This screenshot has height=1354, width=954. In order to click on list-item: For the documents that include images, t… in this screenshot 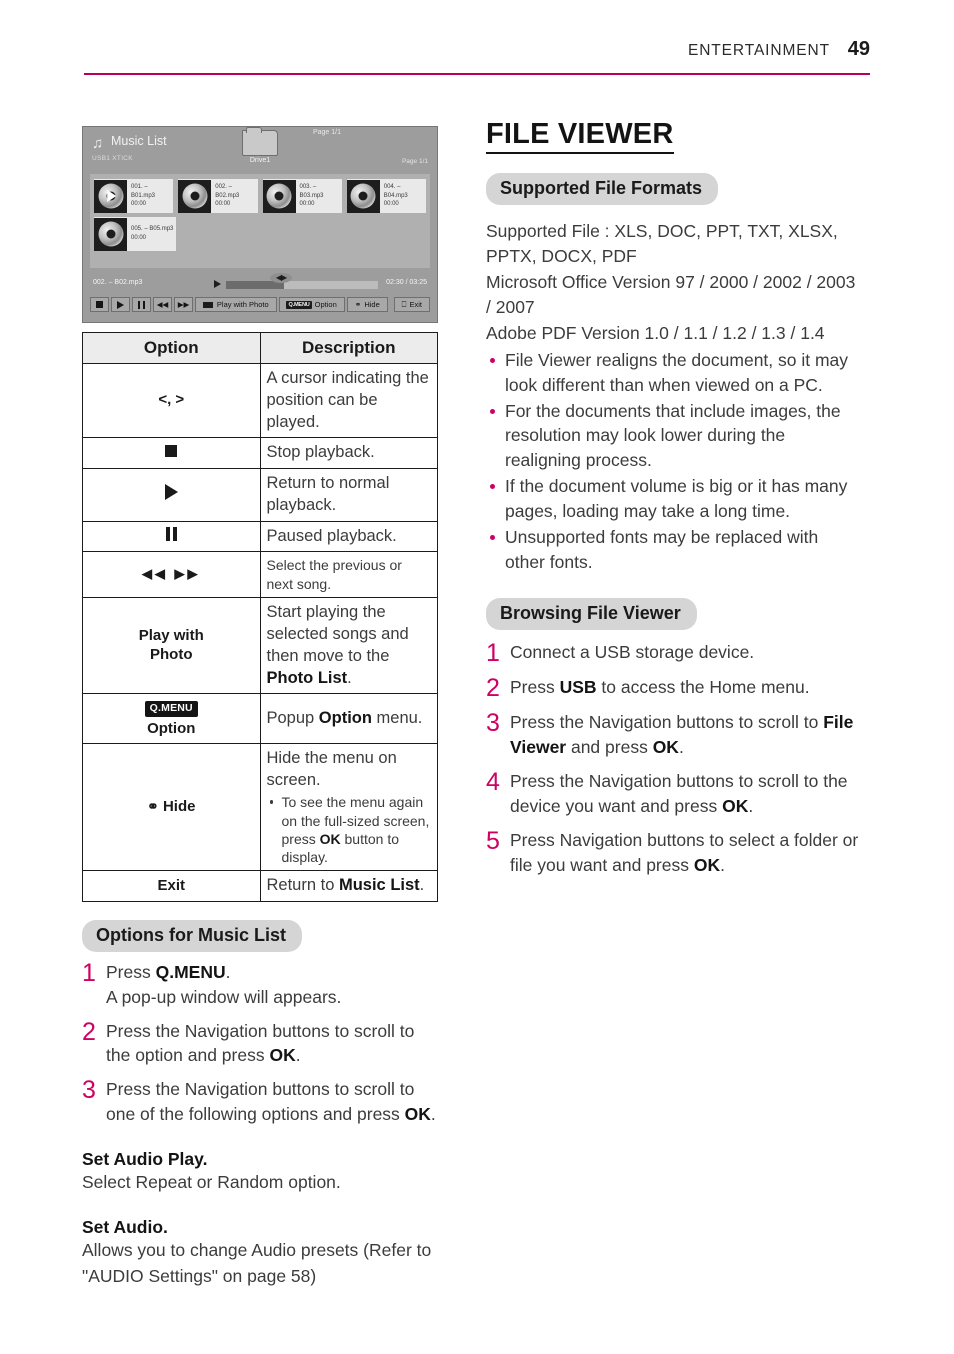, I will do `click(674, 436)`.